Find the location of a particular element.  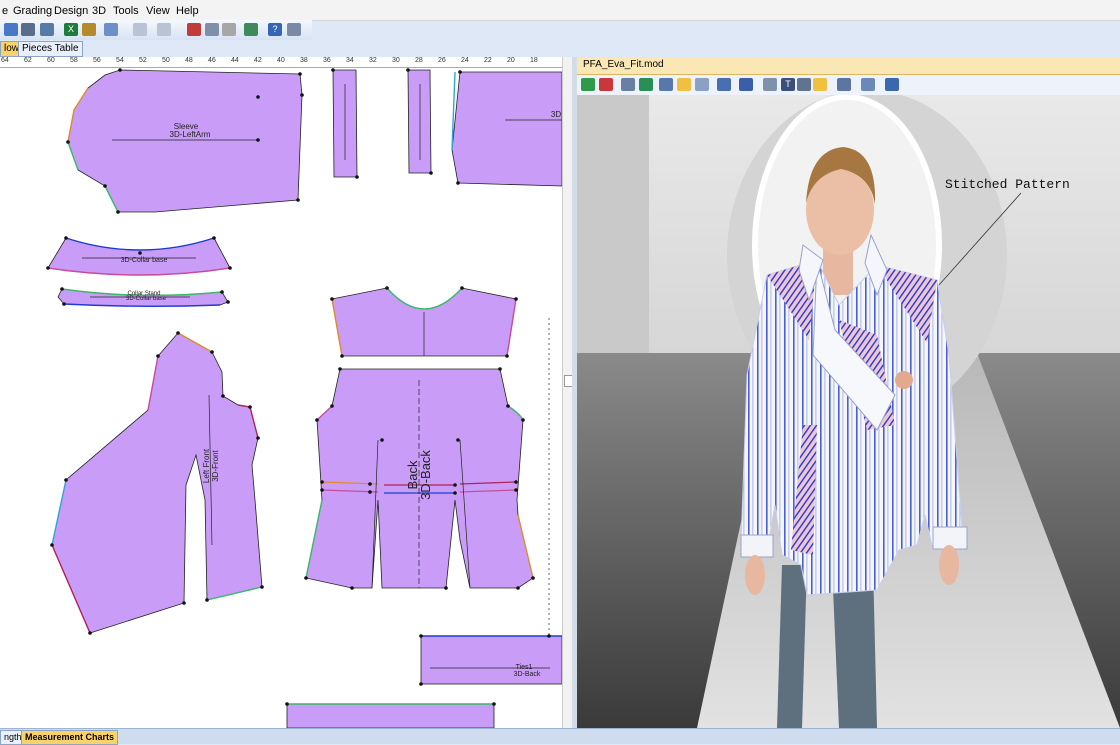

main-toolbar: X ? is located at coordinates (156, 30).